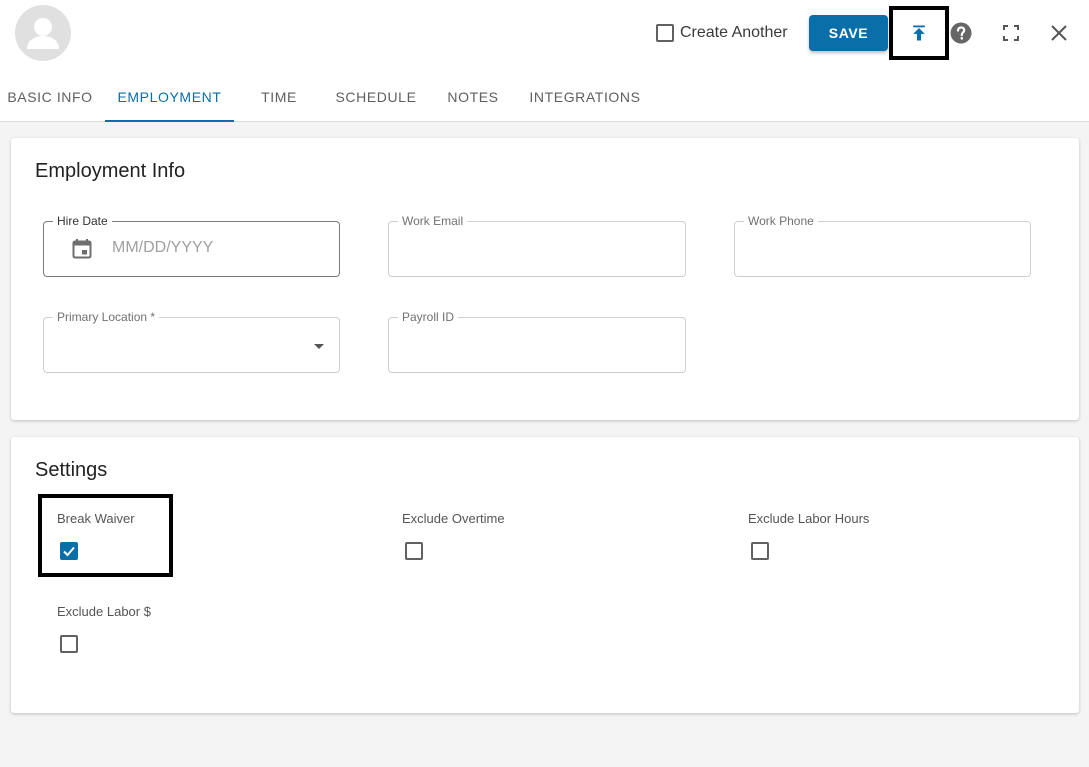 The height and width of the screenshot is (767, 1089). I want to click on fullscreen-icon, so click(1011, 33).